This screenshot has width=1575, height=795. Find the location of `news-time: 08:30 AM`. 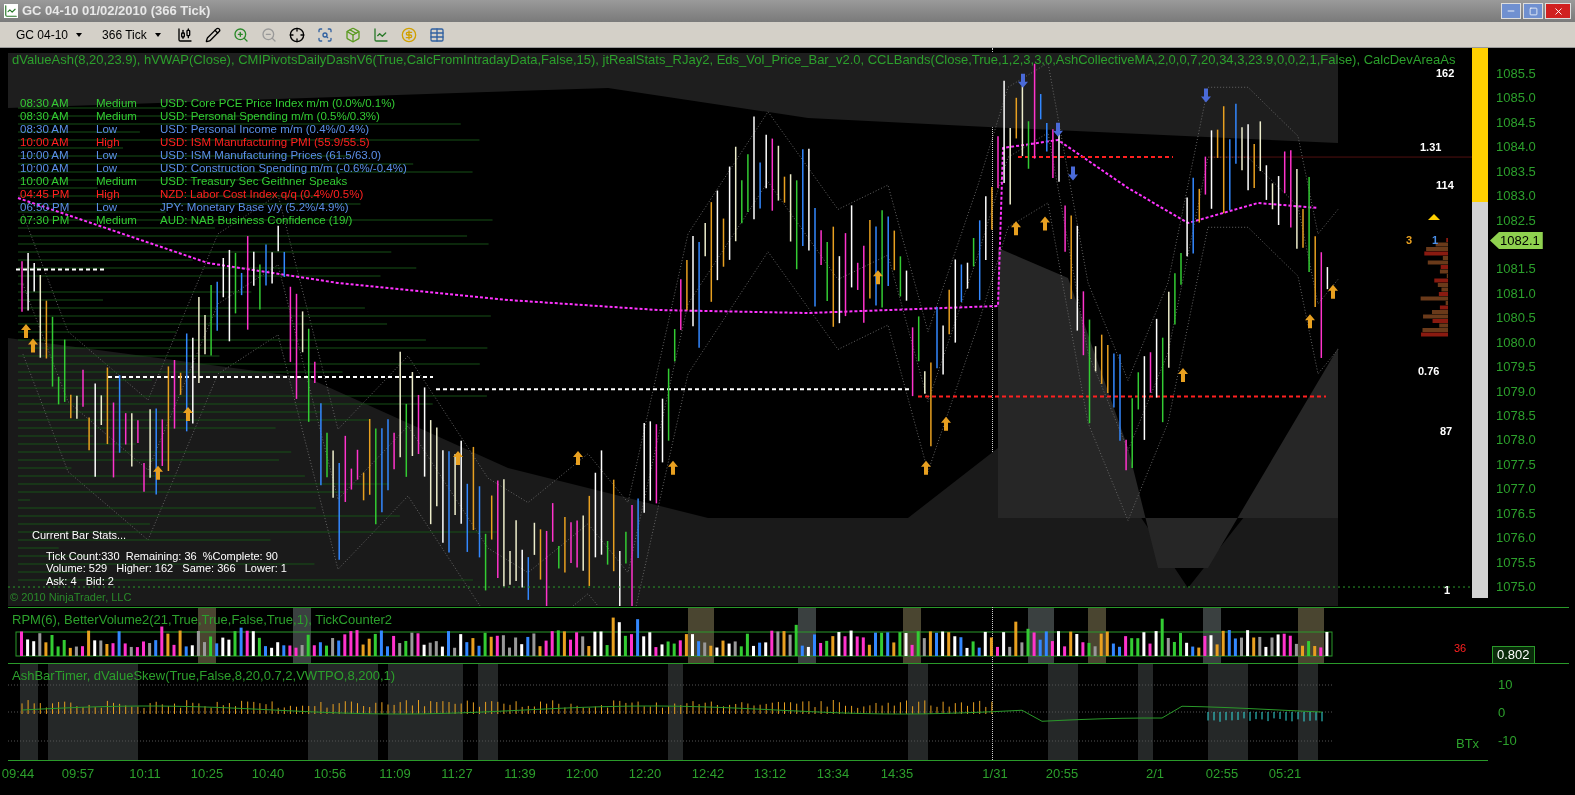

news-time: 08:30 AM is located at coordinates (45, 129).